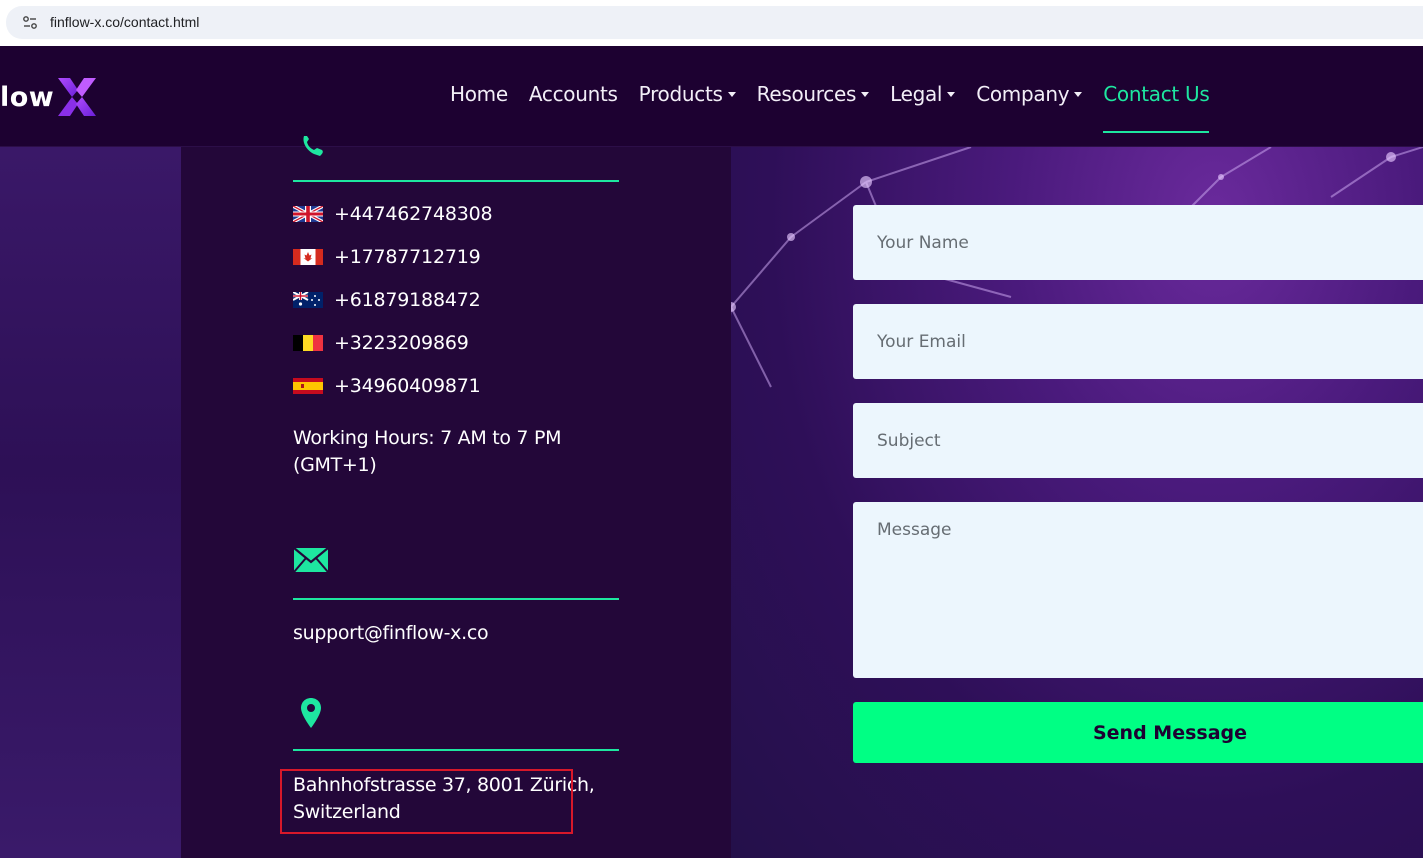  I want to click on support-email: support@finflow-x.co, so click(391, 633).